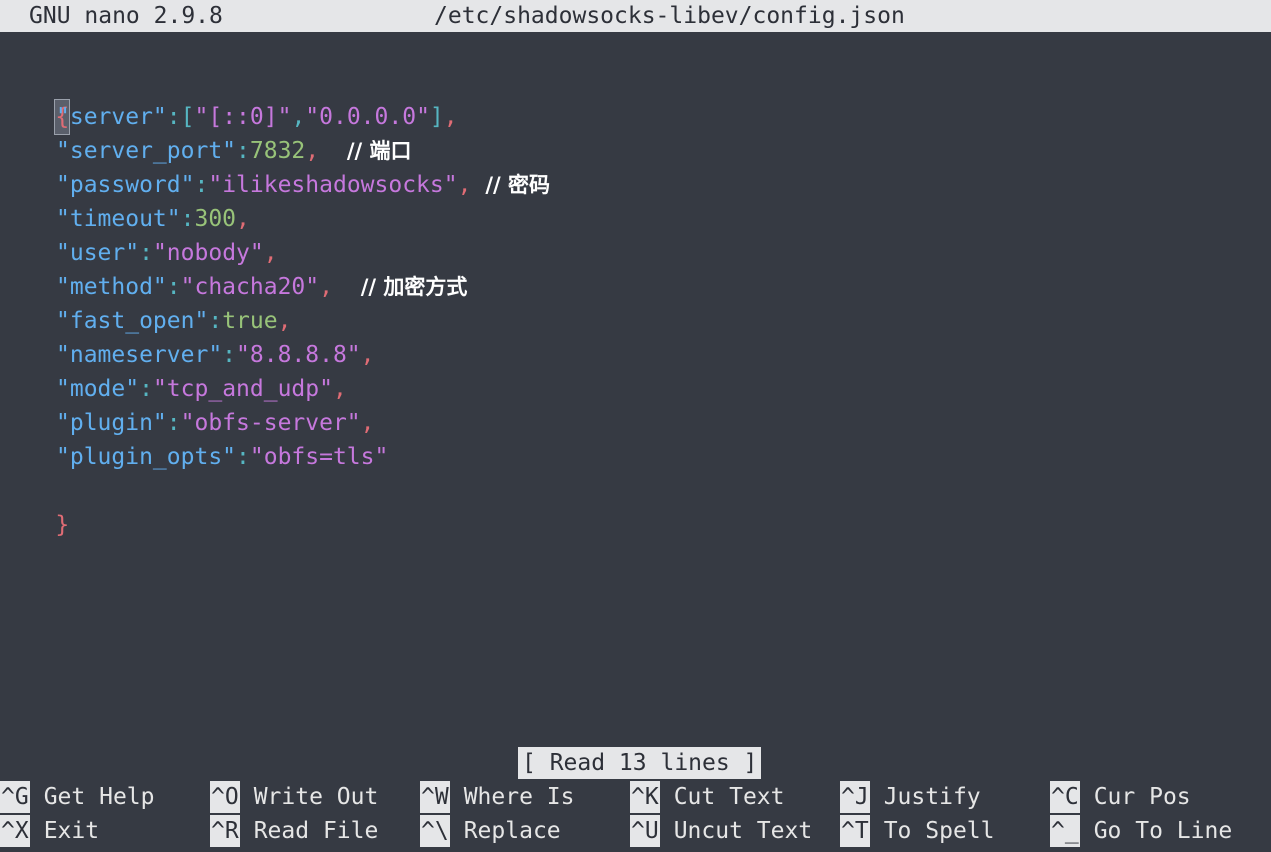 The height and width of the screenshot is (852, 1271). What do you see at coordinates (1142, 797) in the screenshot?
I see `shortcut-label: Cur Pos` at bounding box center [1142, 797].